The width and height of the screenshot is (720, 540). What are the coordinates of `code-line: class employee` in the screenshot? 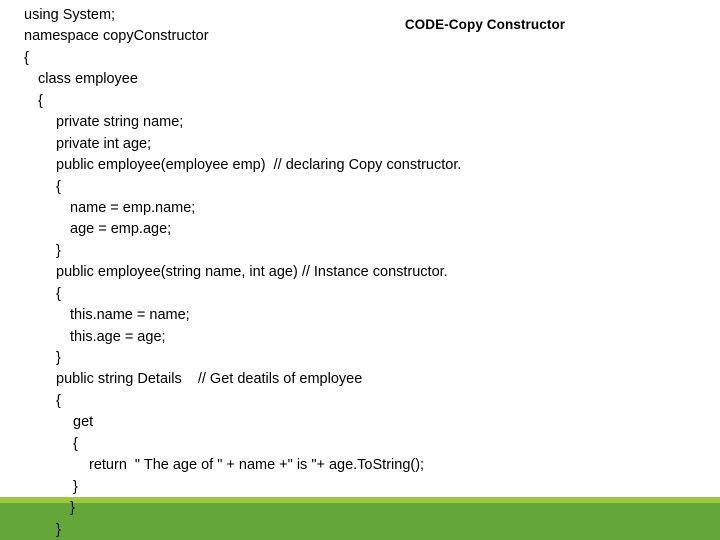 It's located at (88, 79).